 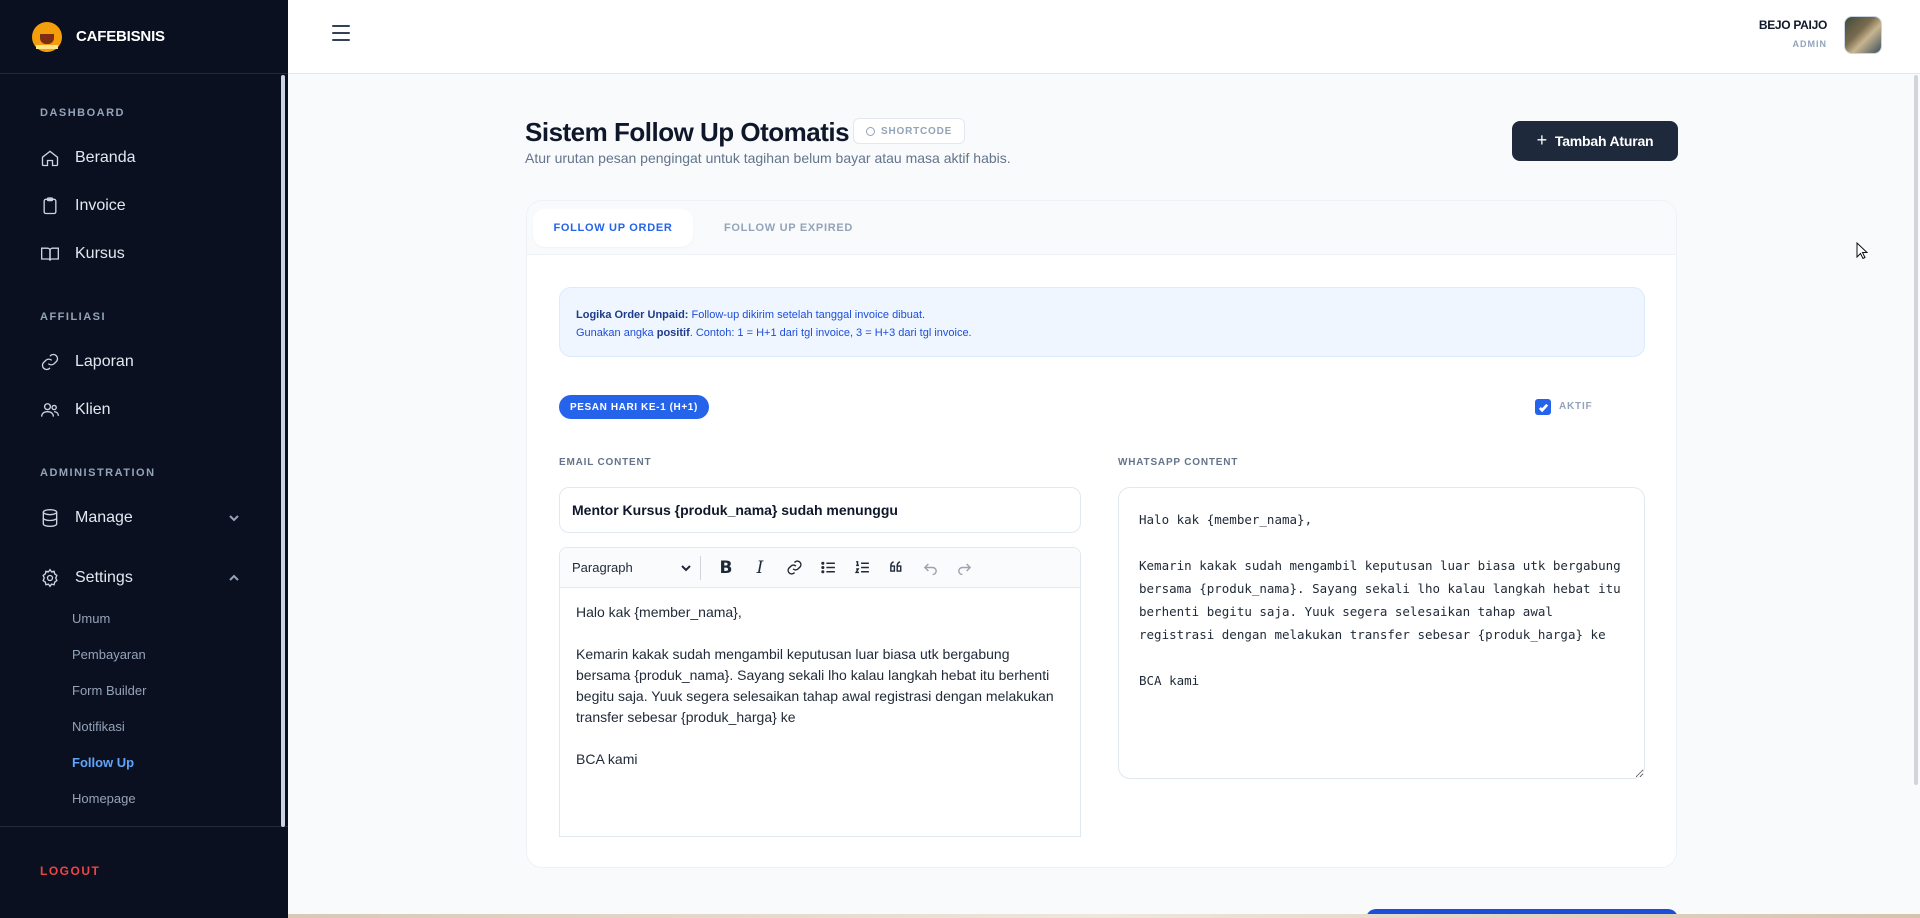 What do you see at coordinates (917, 131) in the screenshot?
I see `shortcode-label: SHORTCODE` at bounding box center [917, 131].